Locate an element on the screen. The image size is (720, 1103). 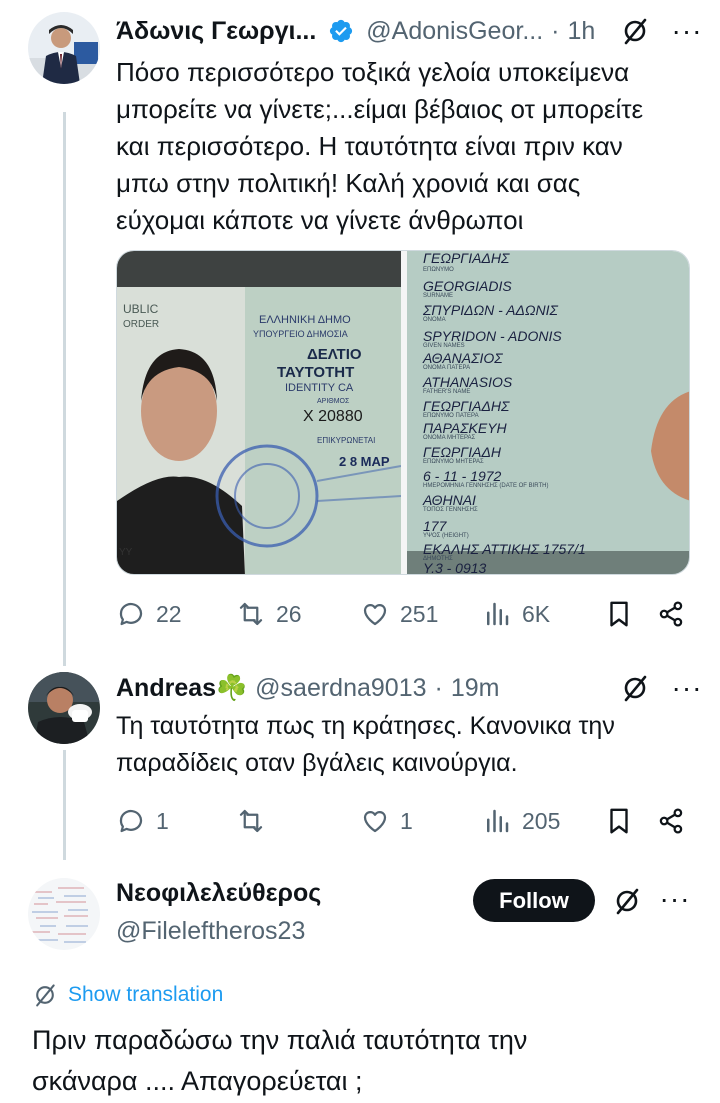
card-text: ΔΗΜΟΤΗΣ is located at coordinates (438, 559).